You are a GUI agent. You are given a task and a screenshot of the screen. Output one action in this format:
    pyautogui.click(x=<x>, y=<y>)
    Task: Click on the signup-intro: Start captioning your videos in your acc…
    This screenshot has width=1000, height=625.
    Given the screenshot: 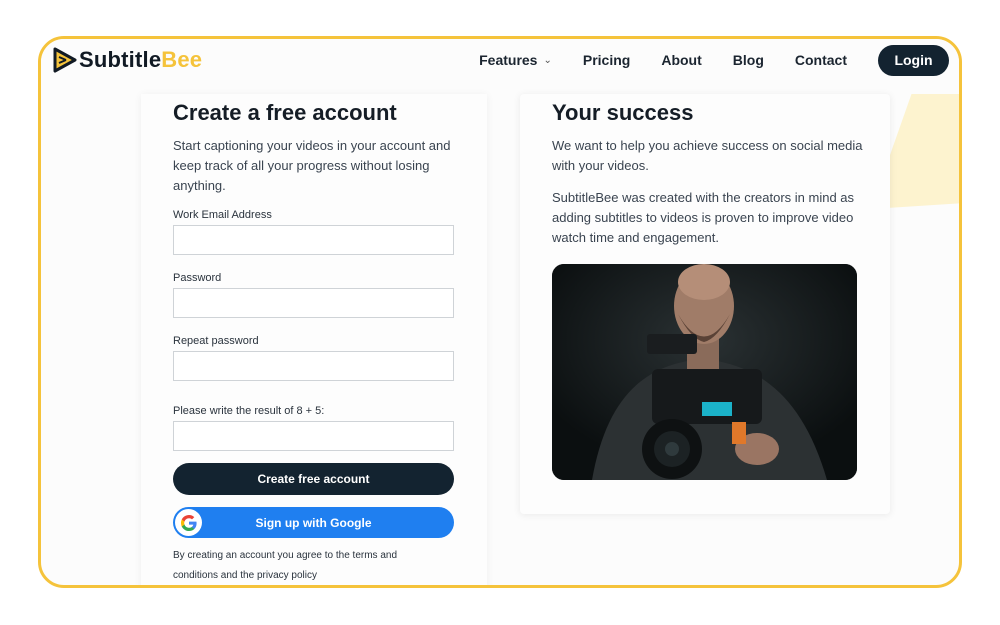 What is the action you would take?
    pyautogui.click(x=312, y=165)
    